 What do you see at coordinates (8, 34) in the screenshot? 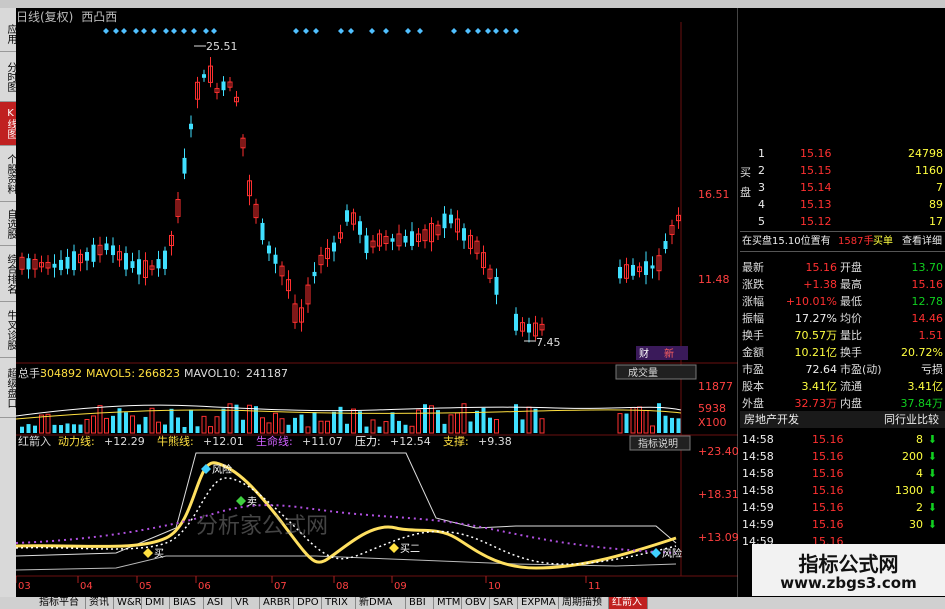
I see `left-tab-0: 应用` at bounding box center [8, 34].